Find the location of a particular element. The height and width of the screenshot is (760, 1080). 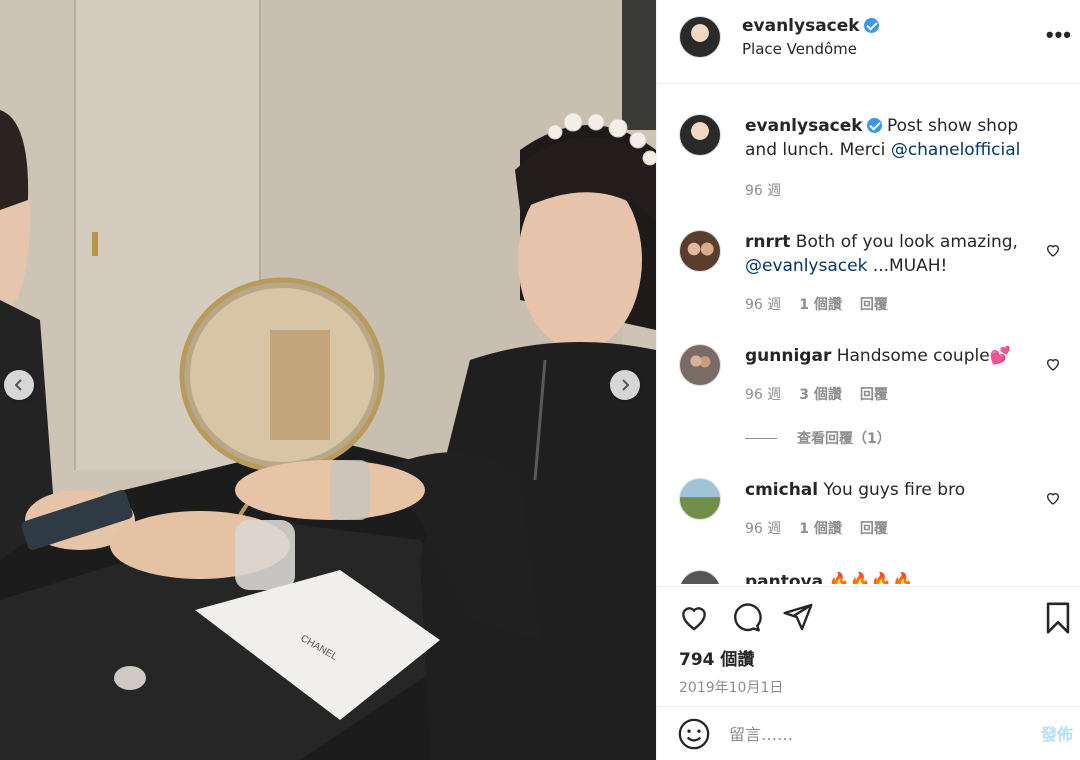

share-icon is located at coordinates (798, 617).